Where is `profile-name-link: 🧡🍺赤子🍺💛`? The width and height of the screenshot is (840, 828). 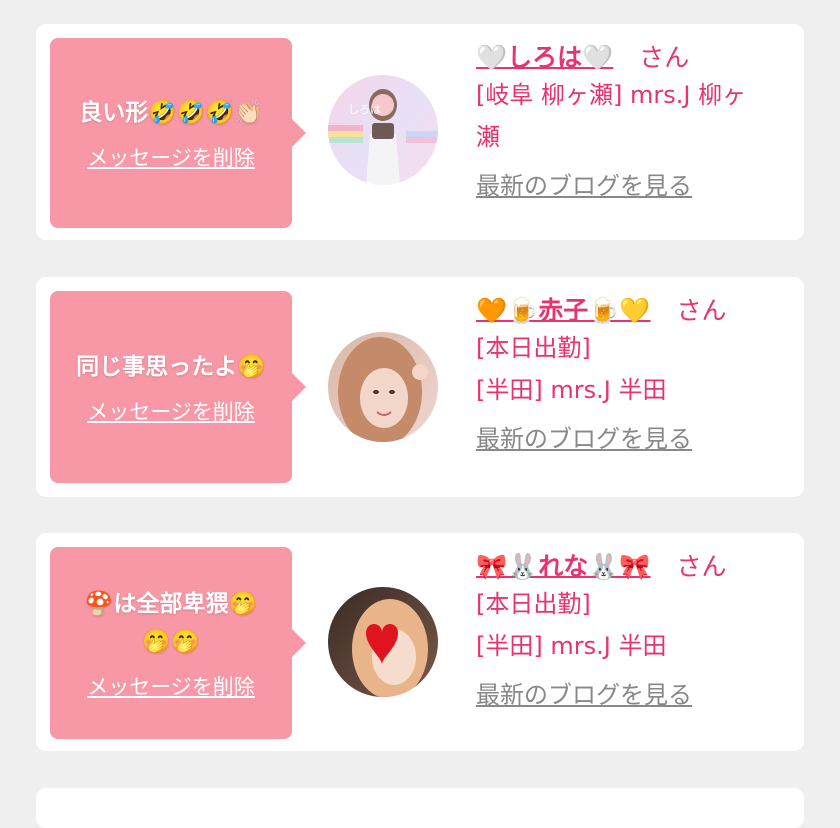
profile-name-link: 🧡🍺赤子🍺💛 is located at coordinates (563, 309).